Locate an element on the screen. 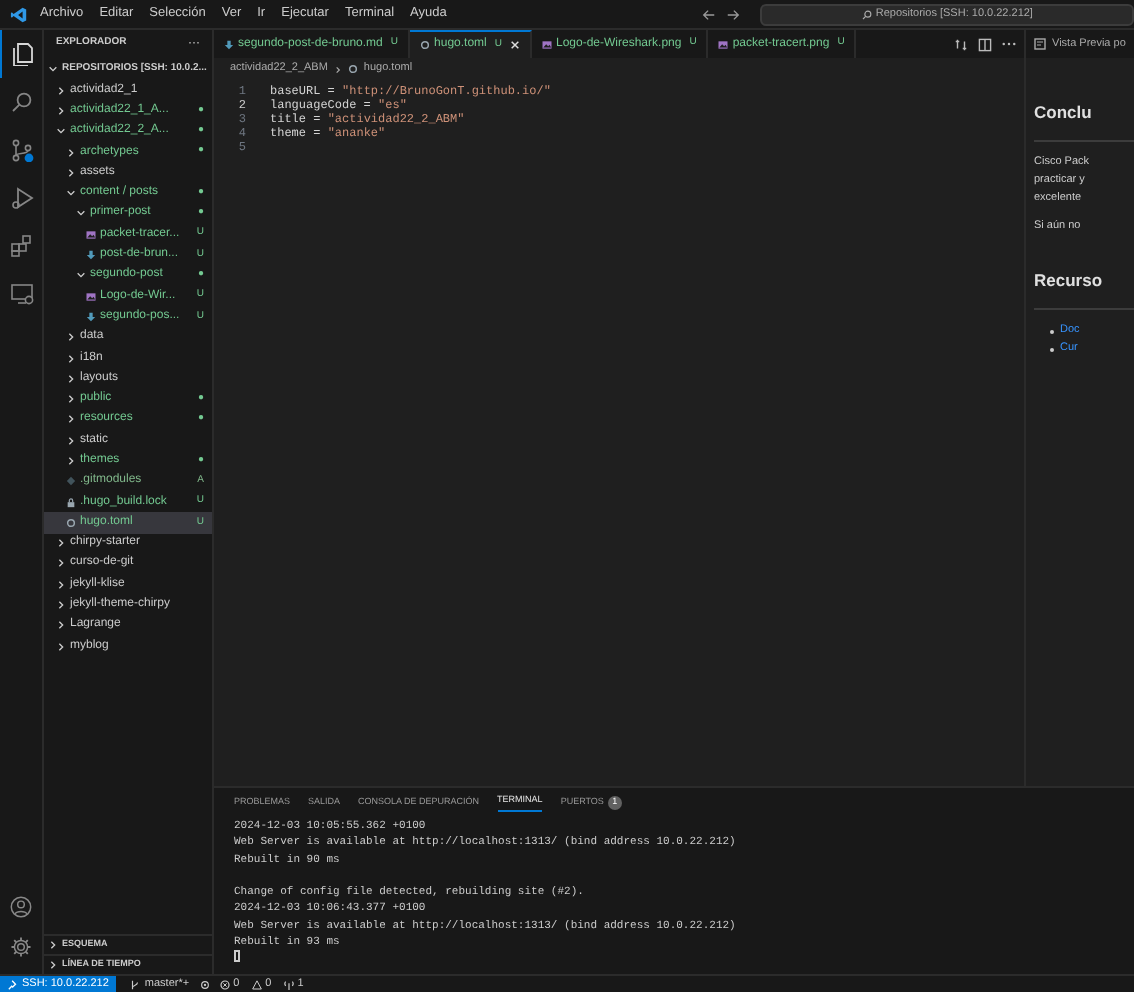 The height and width of the screenshot is (992, 1134). close-icon is located at coordinates (515, 45).